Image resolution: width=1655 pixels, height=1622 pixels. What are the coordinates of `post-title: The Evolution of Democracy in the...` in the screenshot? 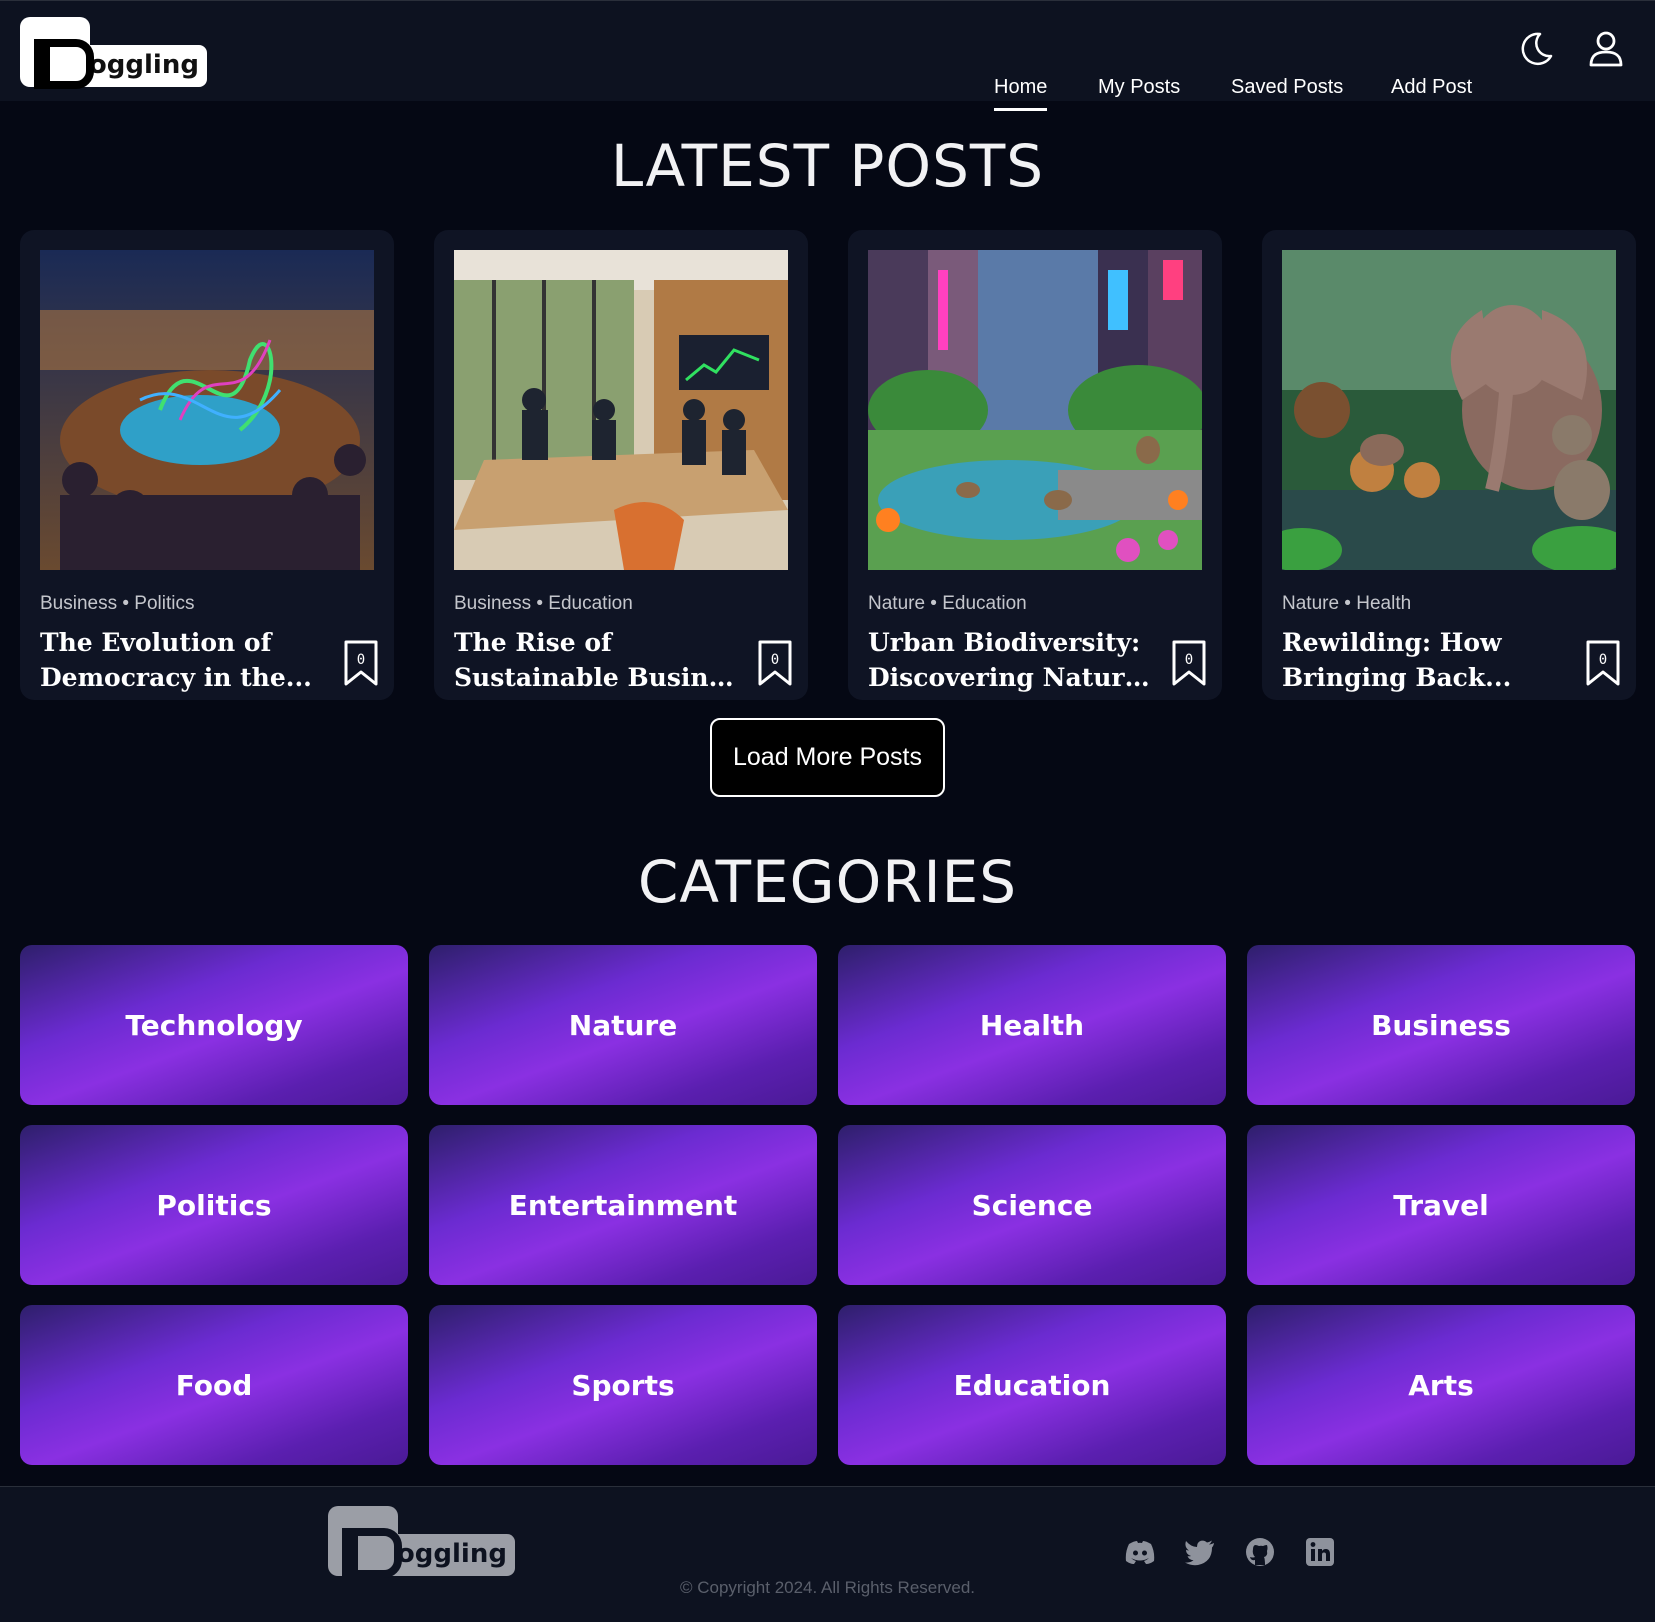 It's located at (185, 660).